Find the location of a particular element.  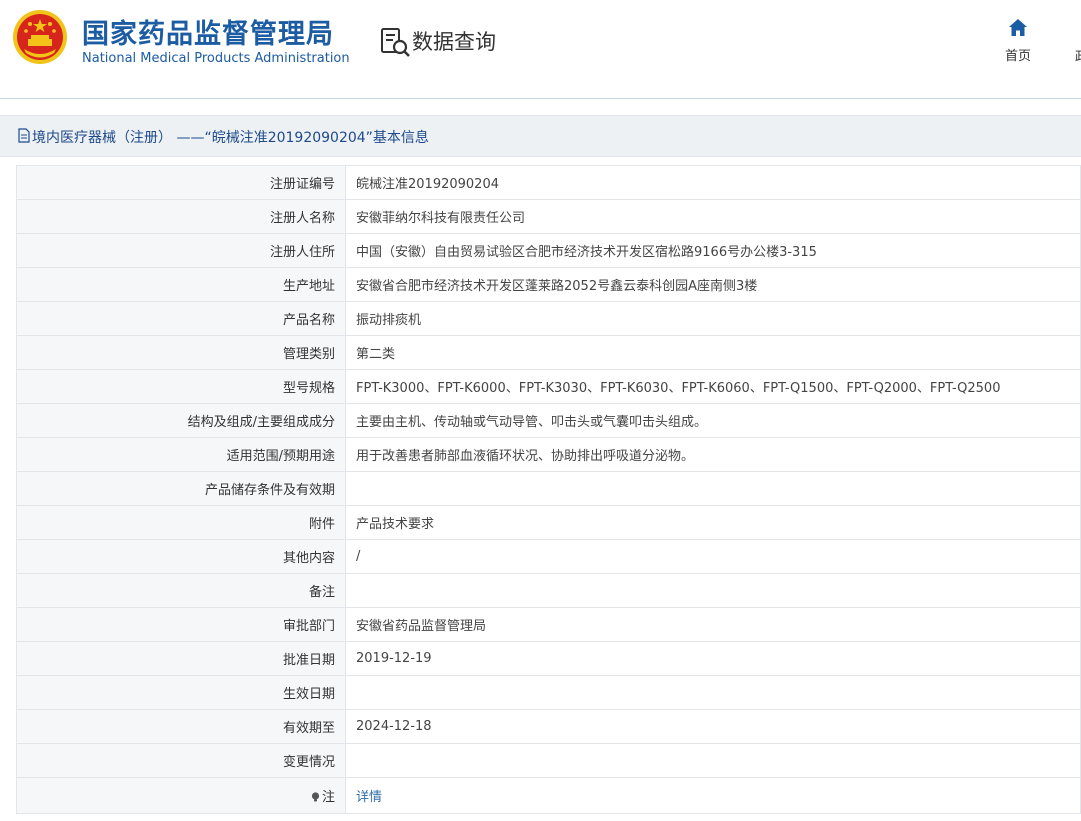

table-row: 备注 is located at coordinates (548, 590).